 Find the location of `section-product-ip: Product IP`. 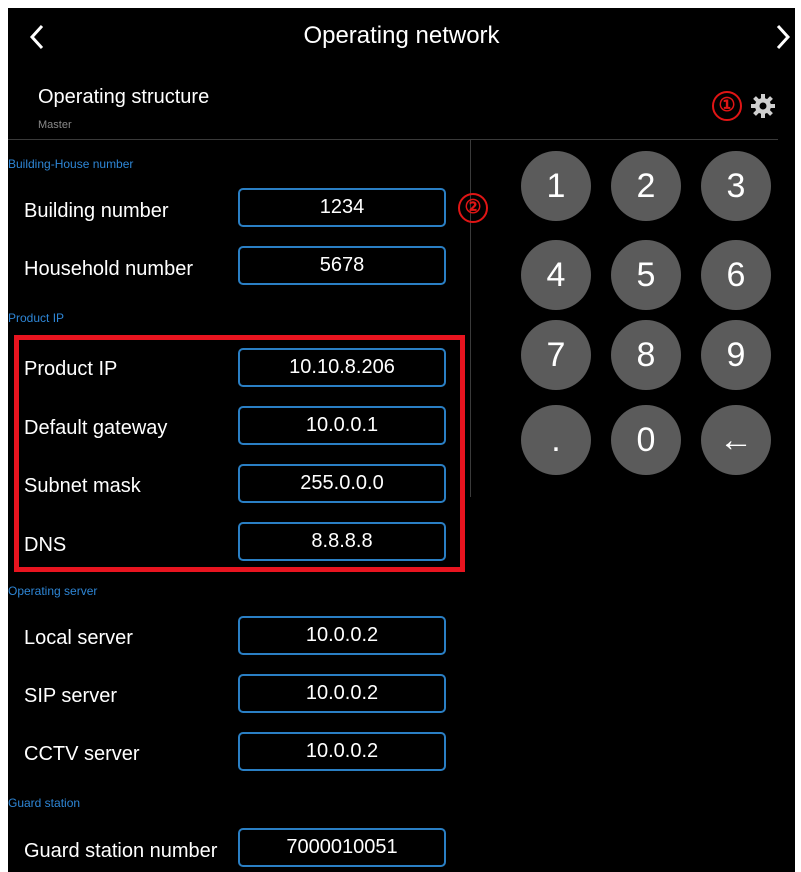

section-product-ip: Product IP is located at coordinates (36, 318).